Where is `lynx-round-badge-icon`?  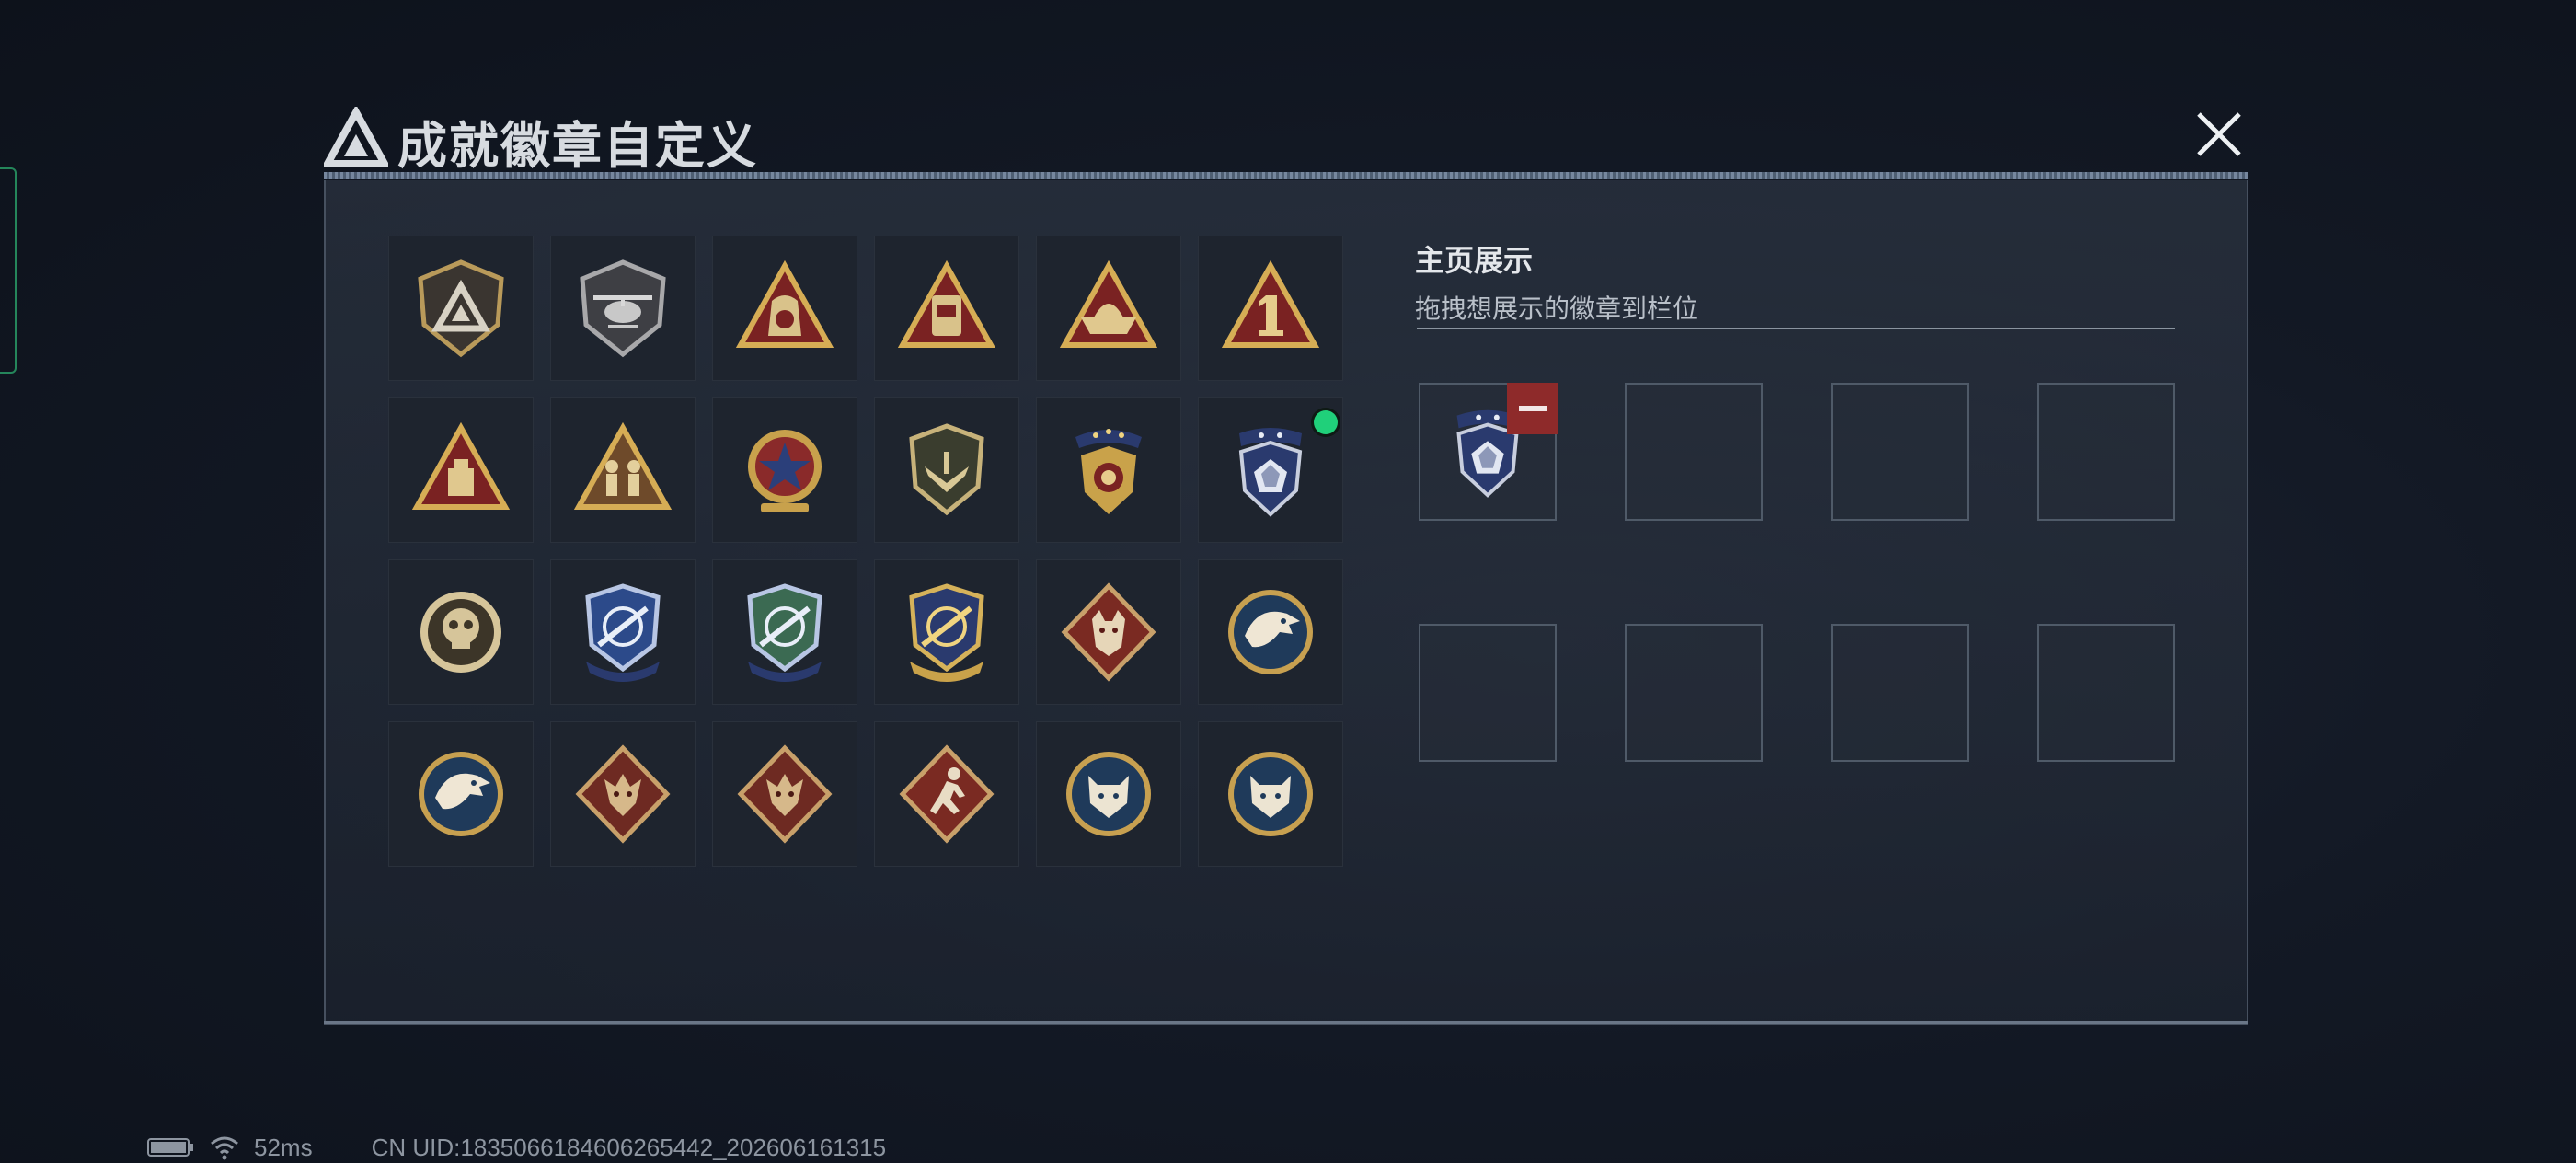 lynx-round-badge-icon is located at coordinates (1108, 794).